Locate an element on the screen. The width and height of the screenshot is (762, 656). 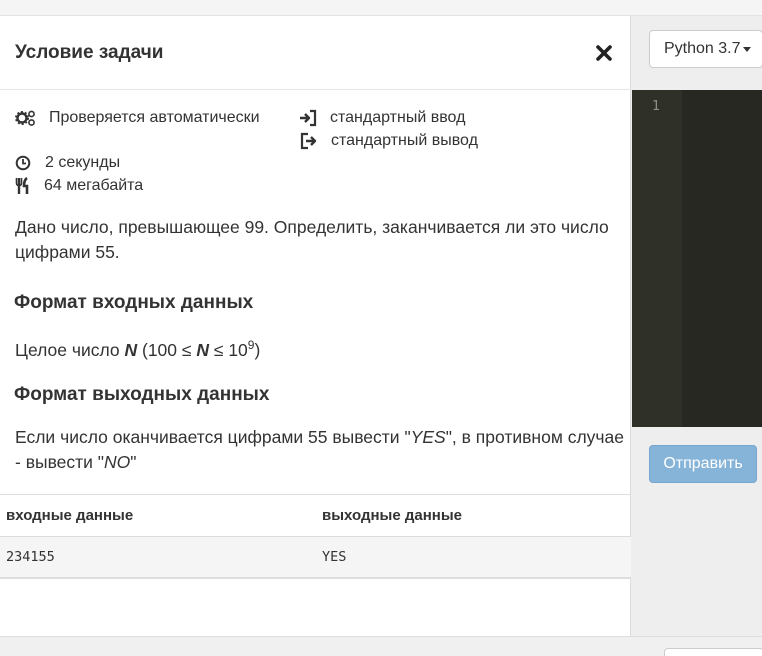
bottom-bar is located at coordinates (381, 646).